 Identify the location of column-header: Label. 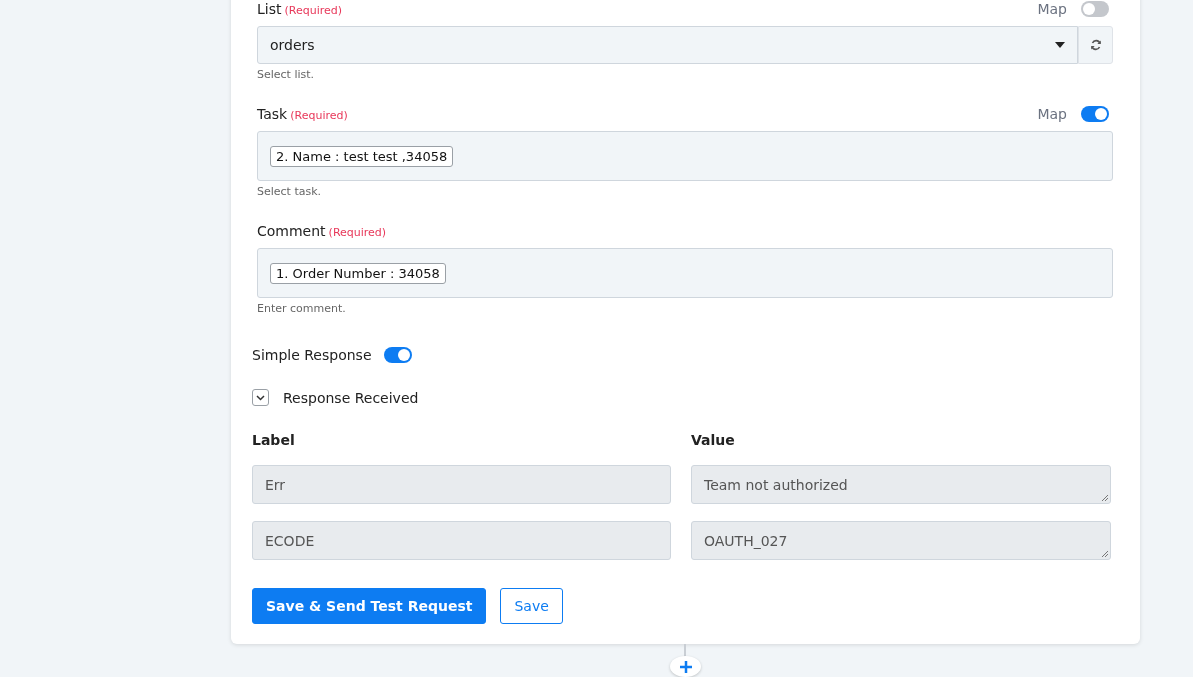
(274, 440).